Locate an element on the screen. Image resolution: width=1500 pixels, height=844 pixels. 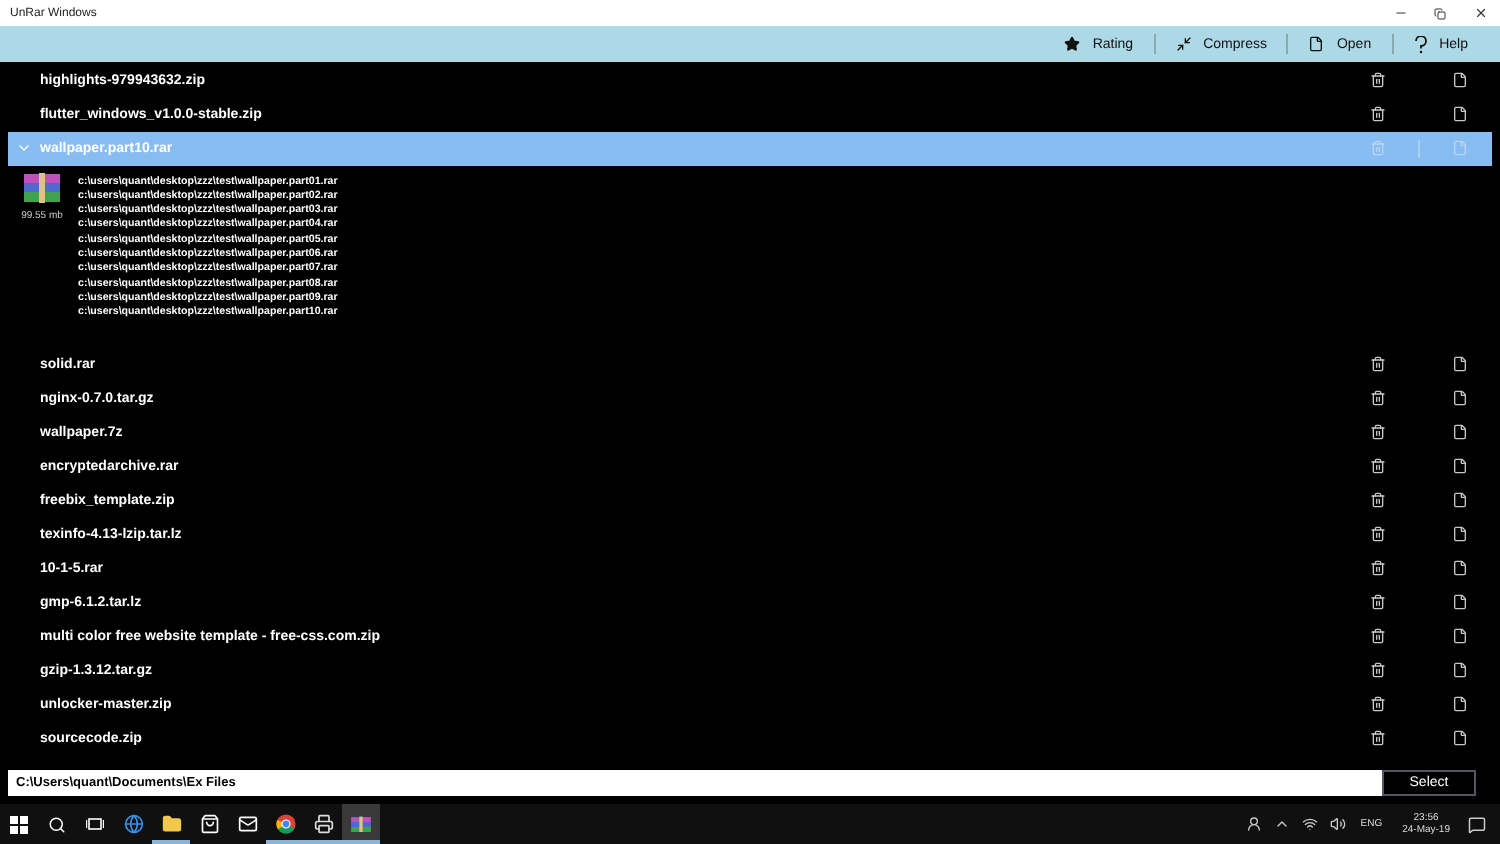
volume-icon is located at coordinates (1338, 824).